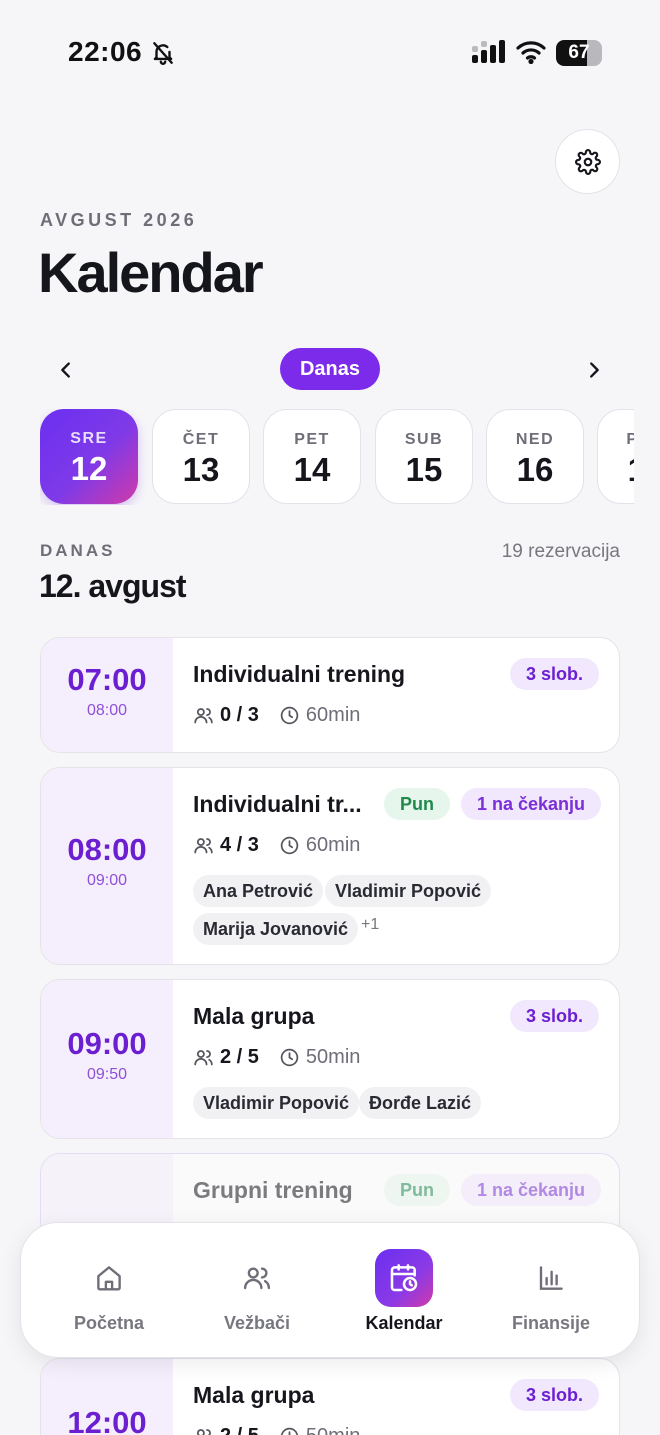  Describe the element at coordinates (257, 1323) in the screenshot. I see `nav-label: Vežbači` at that location.